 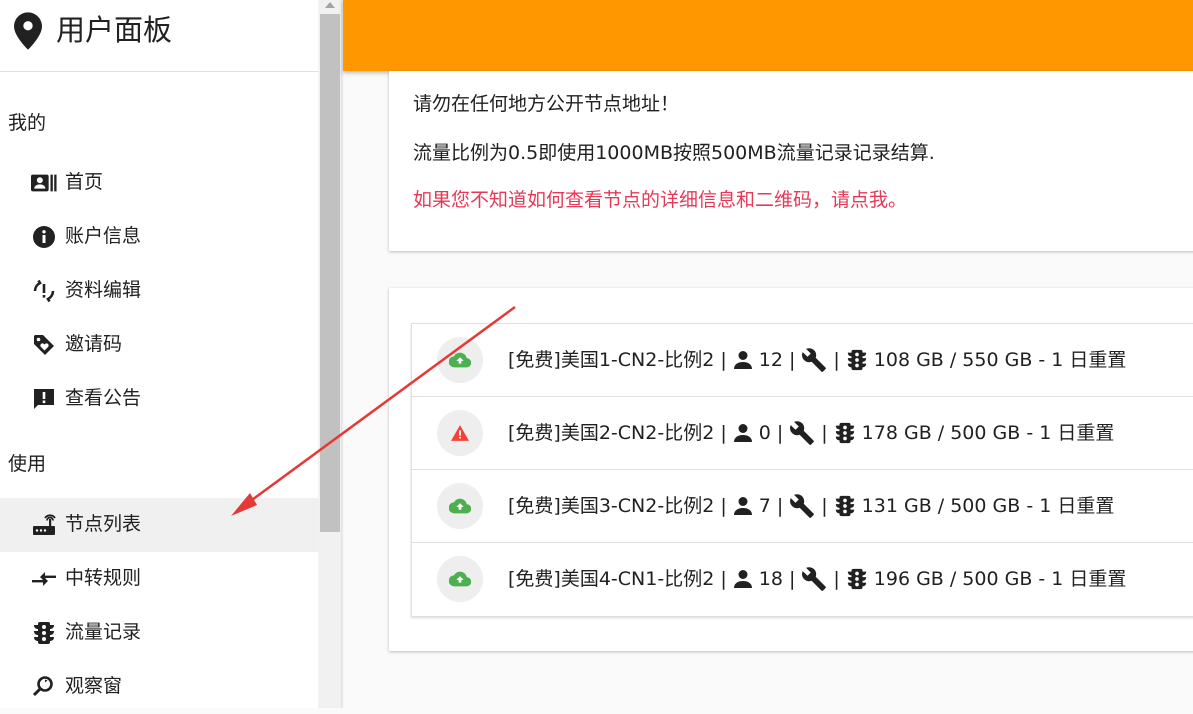 I want to click on sidebar-item-label: 流量记录, so click(x=103, y=632).